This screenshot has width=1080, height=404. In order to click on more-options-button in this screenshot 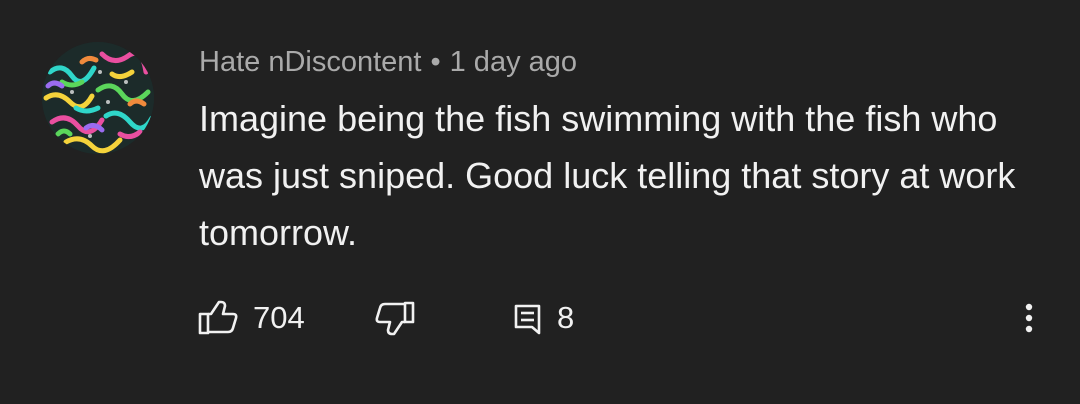, I will do `click(1029, 318)`.